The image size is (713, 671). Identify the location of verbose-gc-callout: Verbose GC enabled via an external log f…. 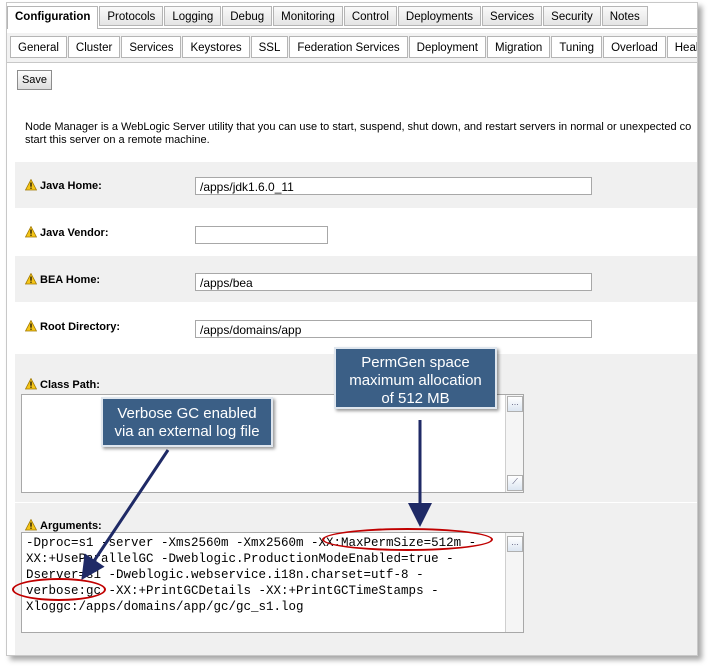
(187, 422).